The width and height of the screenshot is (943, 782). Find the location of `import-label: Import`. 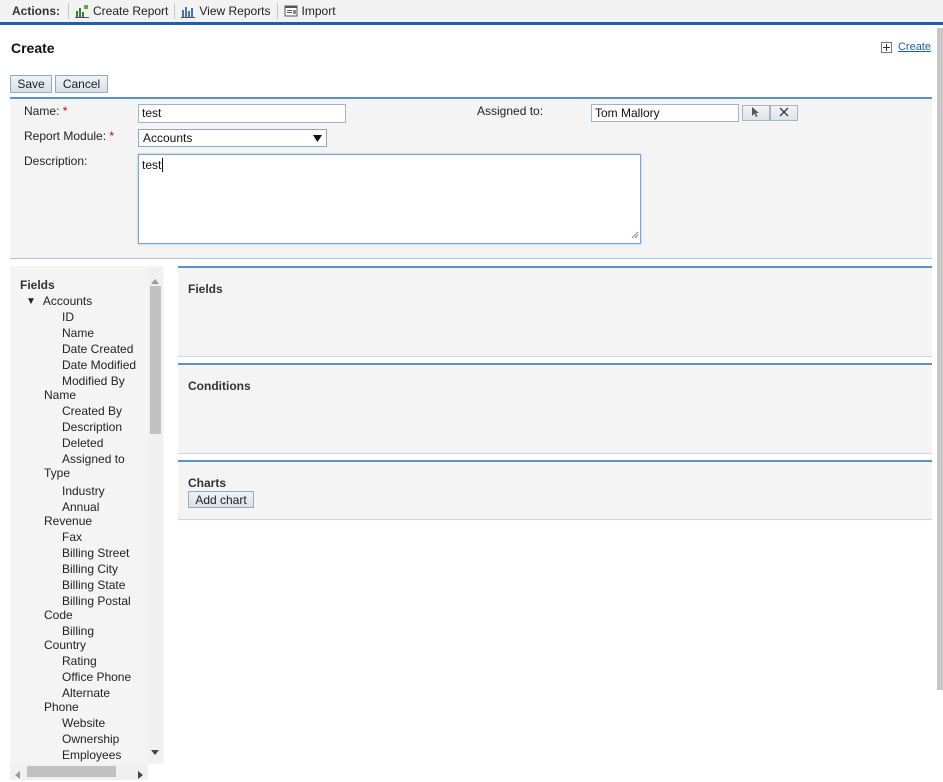

import-label: Import is located at coordinates (318, 11).